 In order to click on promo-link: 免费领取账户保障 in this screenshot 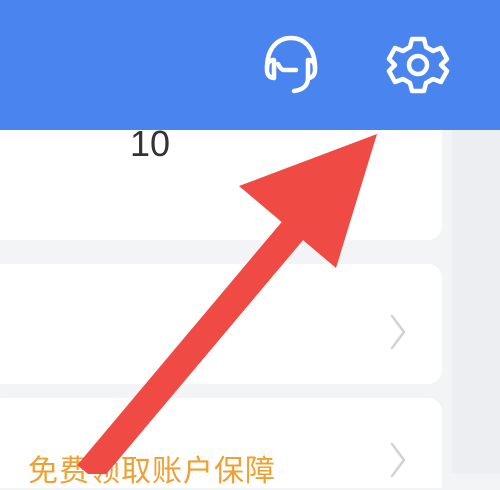, I will do `click(152, 468)`.